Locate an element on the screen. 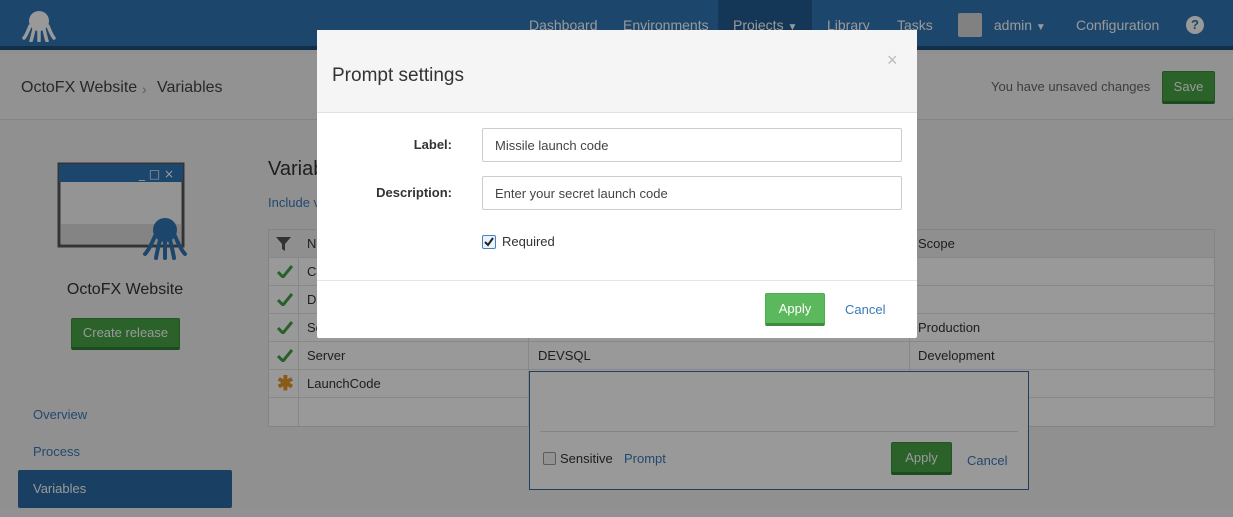  dialog-header: Prompt settings × is located at coordinates (617, 71).